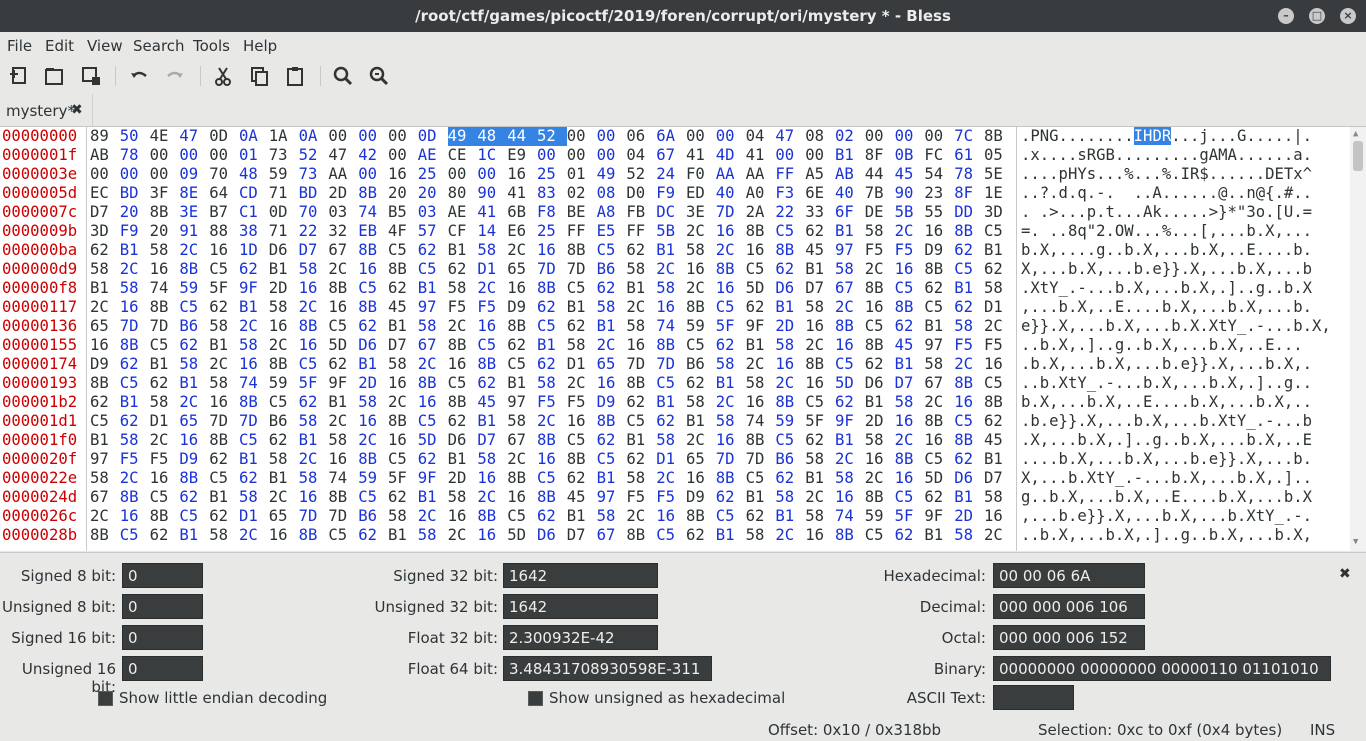 The image size is (1366, 741). I want to click on ascii-row: ....pHYs...%...%.IR$......DETx^, so click(1186, 174).